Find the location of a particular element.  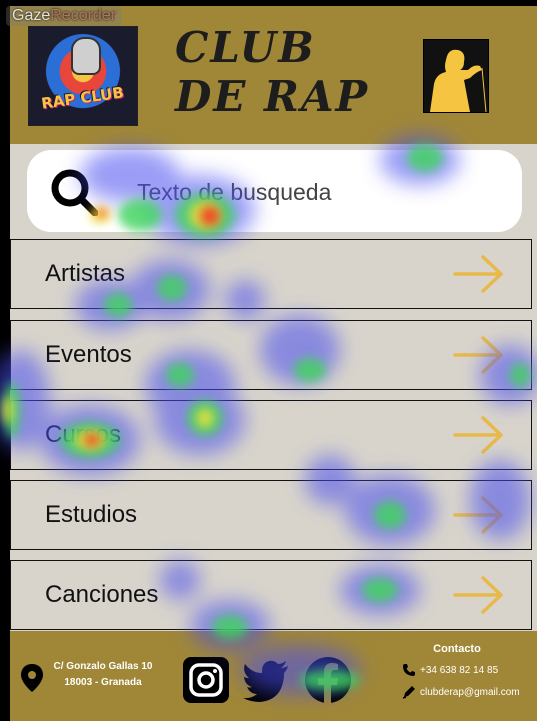

contact-phone: +34 638 82 14 85 is located at coordinates (467, 670).